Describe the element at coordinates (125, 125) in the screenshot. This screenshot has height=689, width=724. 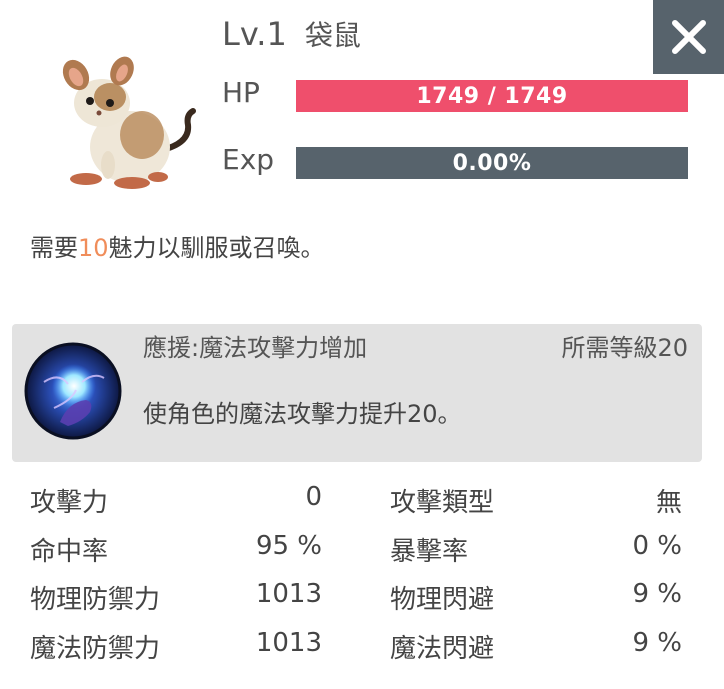
I see `pet-portrait` at that location.